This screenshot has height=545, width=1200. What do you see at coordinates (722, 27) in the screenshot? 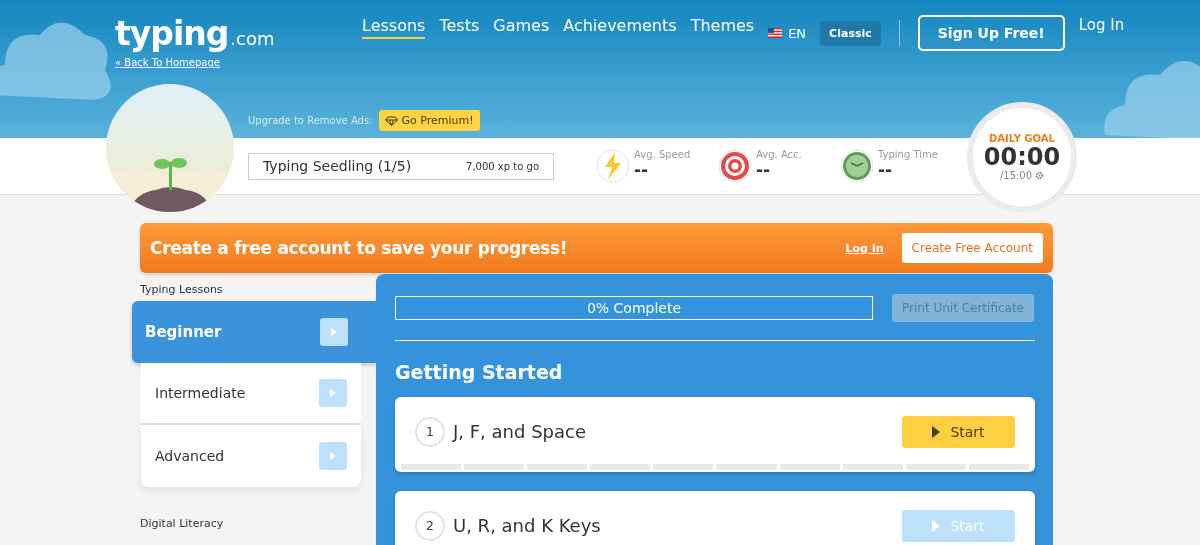
I see `nav-link: Themes` at bounding box center [722, 27].